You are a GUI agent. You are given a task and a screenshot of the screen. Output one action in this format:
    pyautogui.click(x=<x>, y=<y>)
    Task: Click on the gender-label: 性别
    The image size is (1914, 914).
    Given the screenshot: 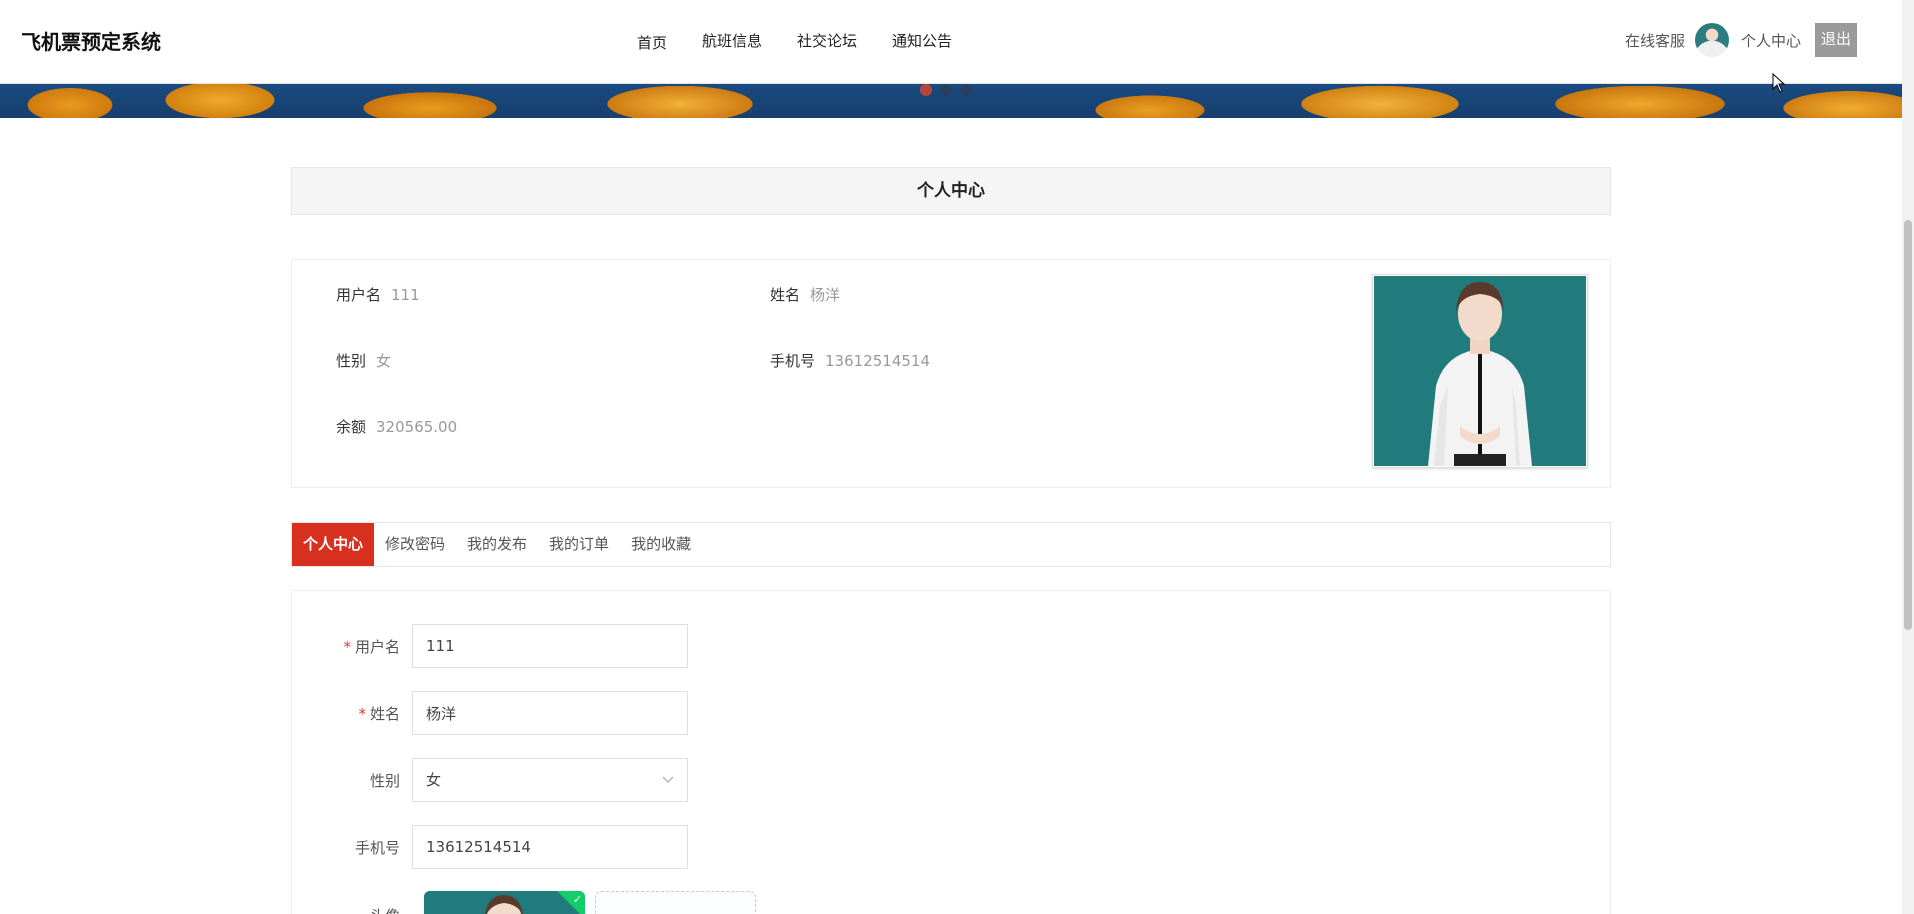 What is the action you would take?
    pyautogui.click(x=384, y=780)
    